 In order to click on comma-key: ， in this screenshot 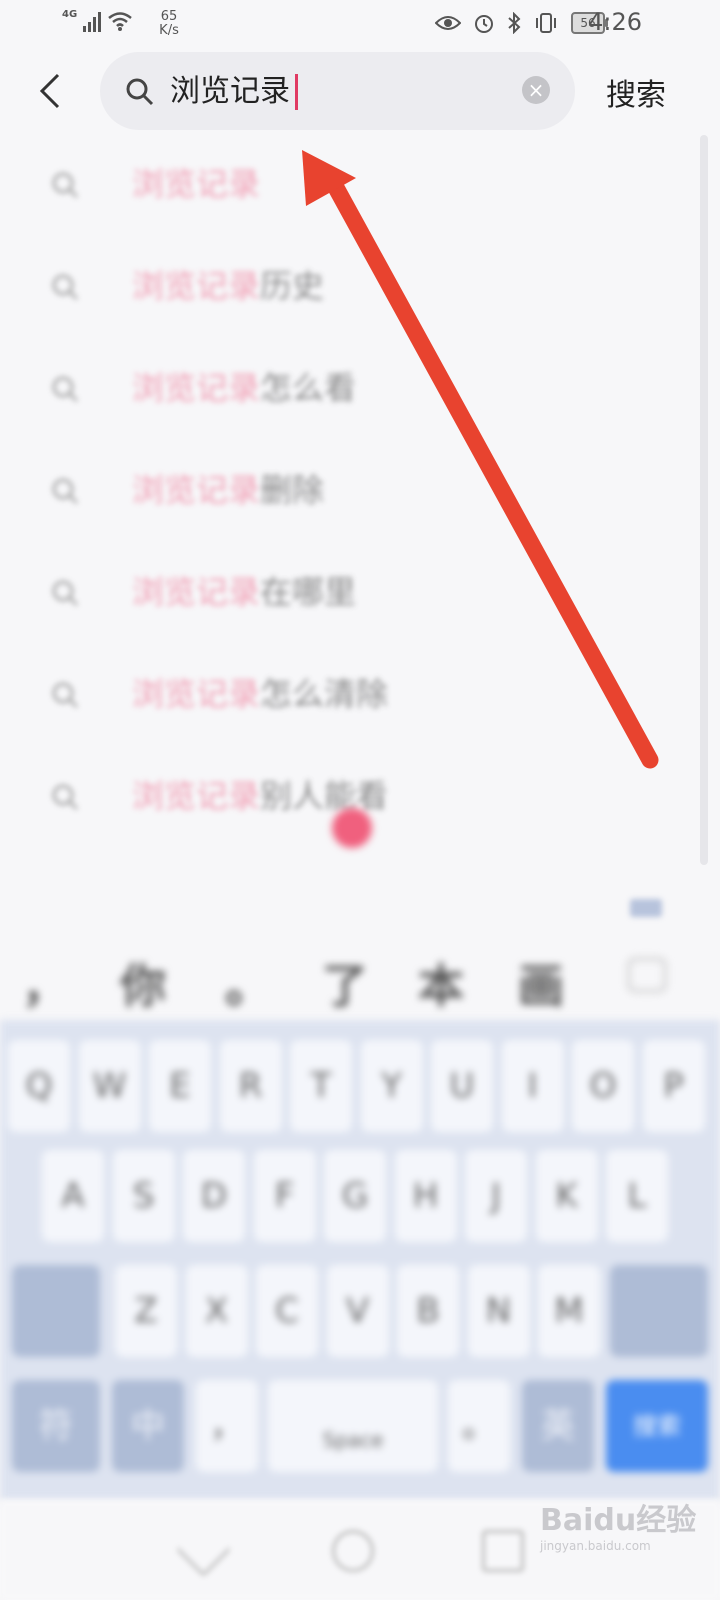, I will do `click(227, 1426)`.